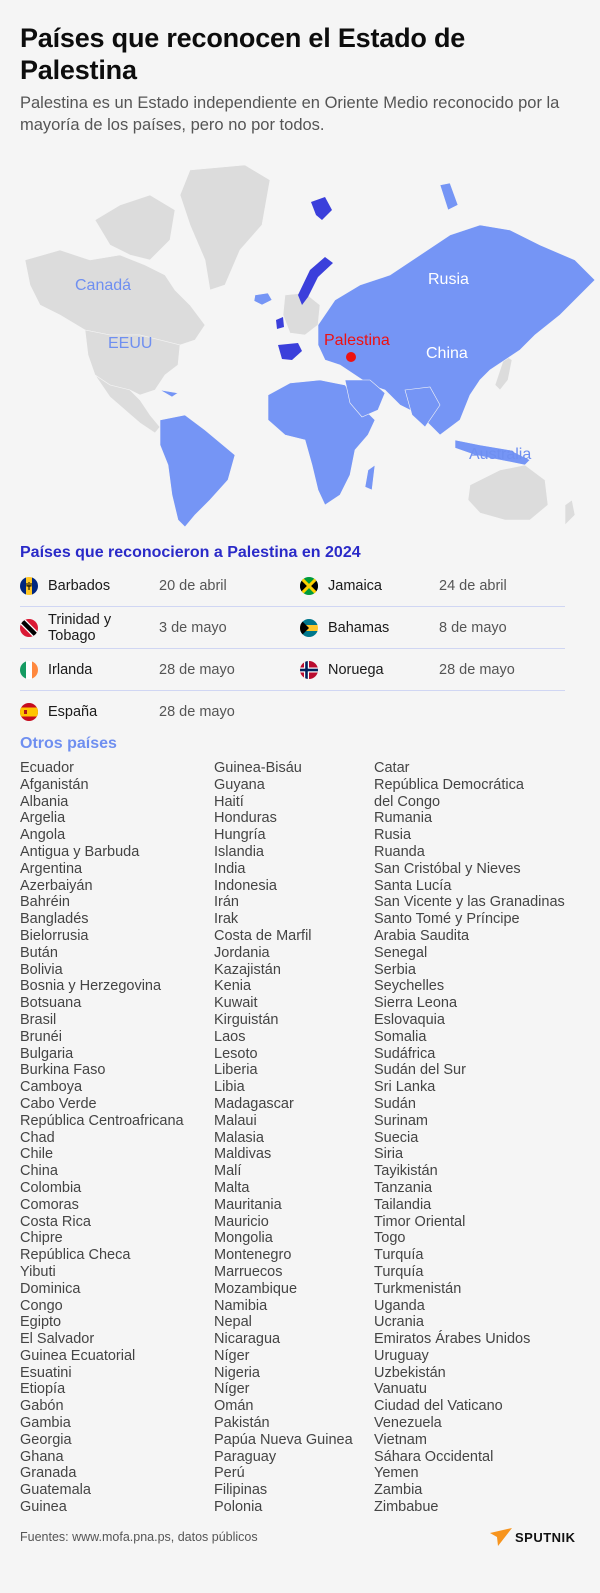 This screenshot has width=600, height=1593. Describe the element at coordinates (370, 477) in the screenshot. I see `region-madagascar` at that location.